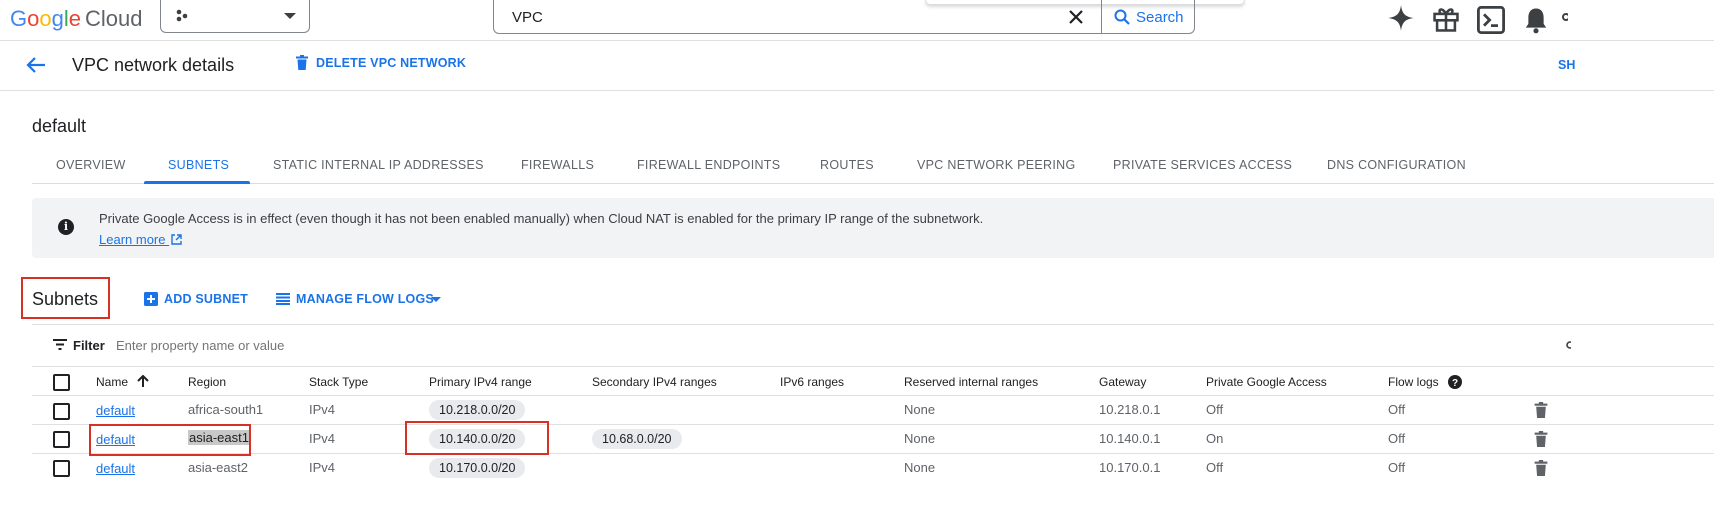 This screenshot has width=1714, height=521. I want to click on column-header-flow-logs: Flow logs ?, so click(1425, 382).